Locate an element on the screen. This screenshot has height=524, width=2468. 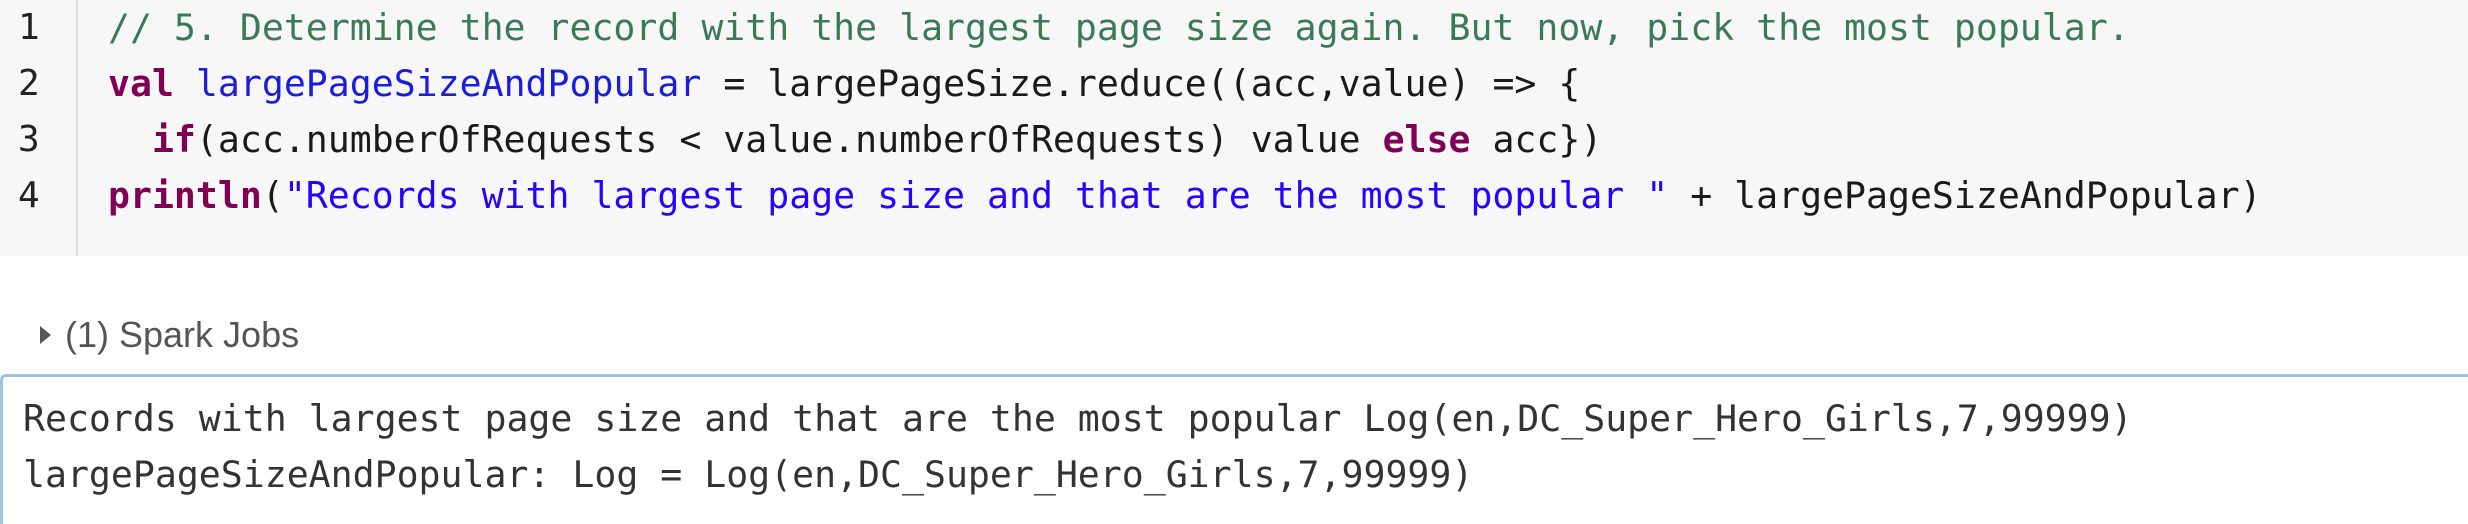
line-number: 2 is located at coordinates (29, 83).